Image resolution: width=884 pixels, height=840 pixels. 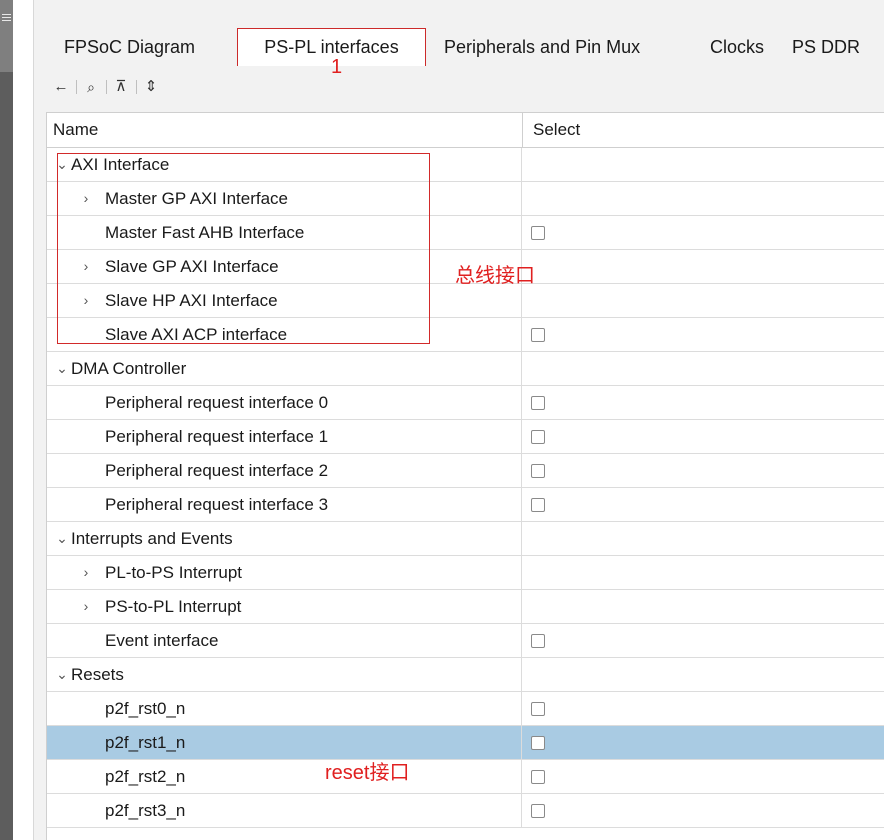 I want to click on search-icon: ⌕, so click(x=91, y=87).